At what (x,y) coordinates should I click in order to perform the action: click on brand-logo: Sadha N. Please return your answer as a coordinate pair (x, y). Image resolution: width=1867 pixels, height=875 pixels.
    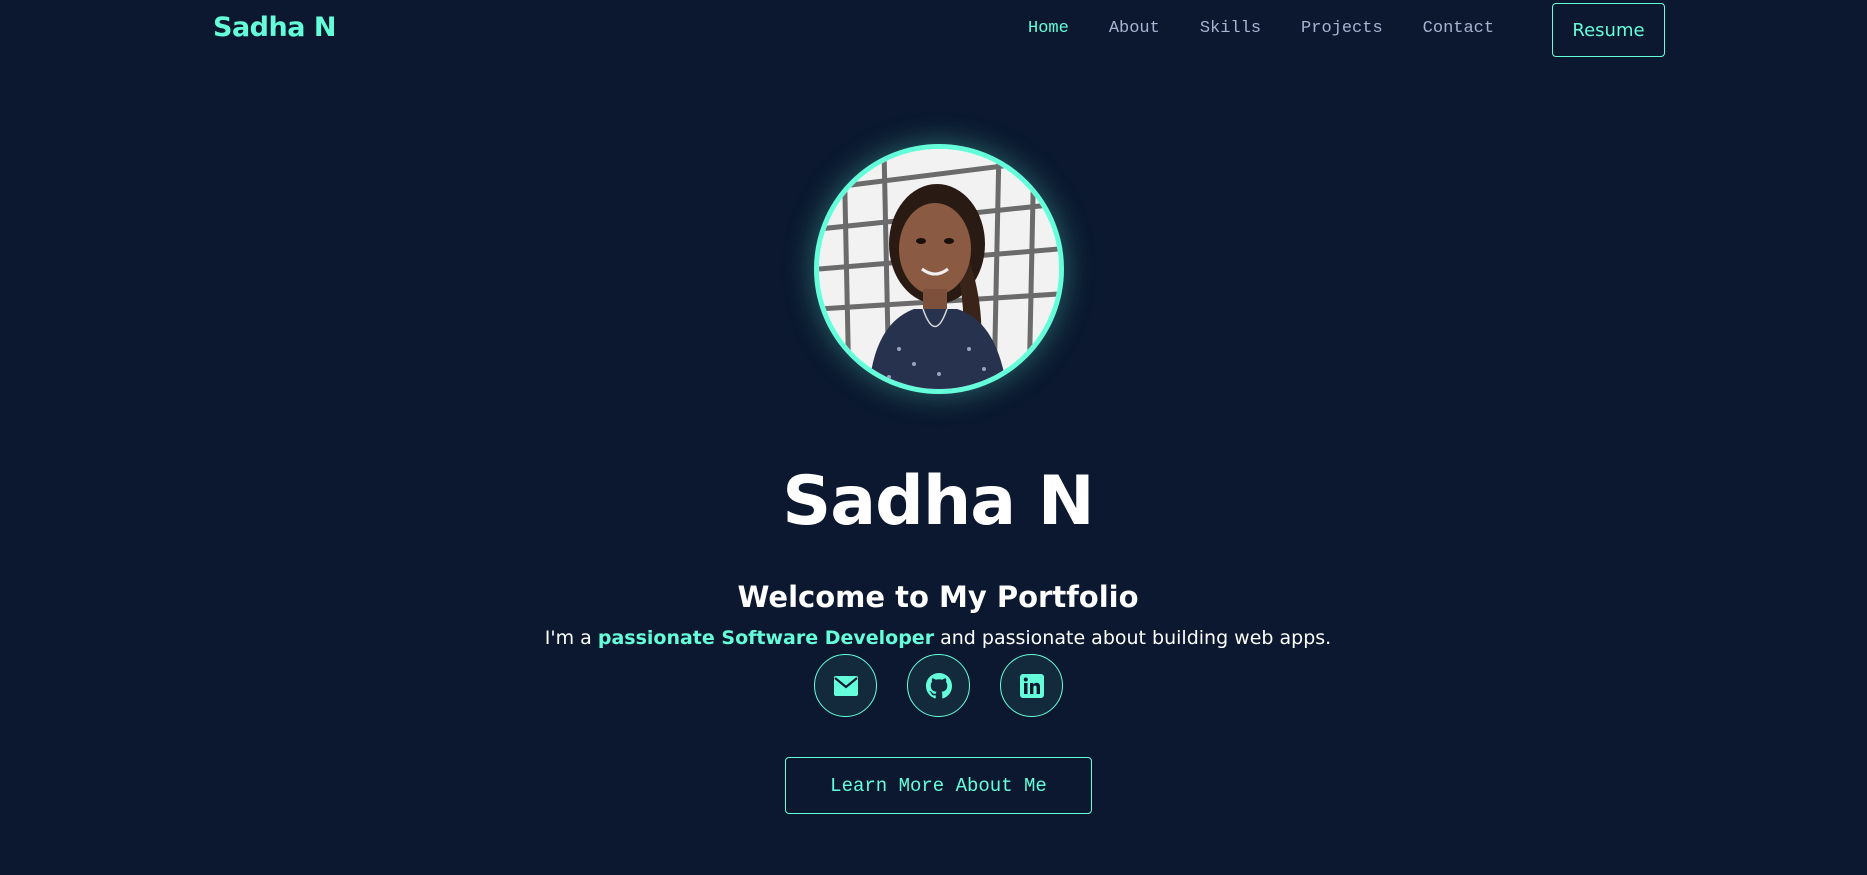
    Looking at the image, I should click on (274, 27).